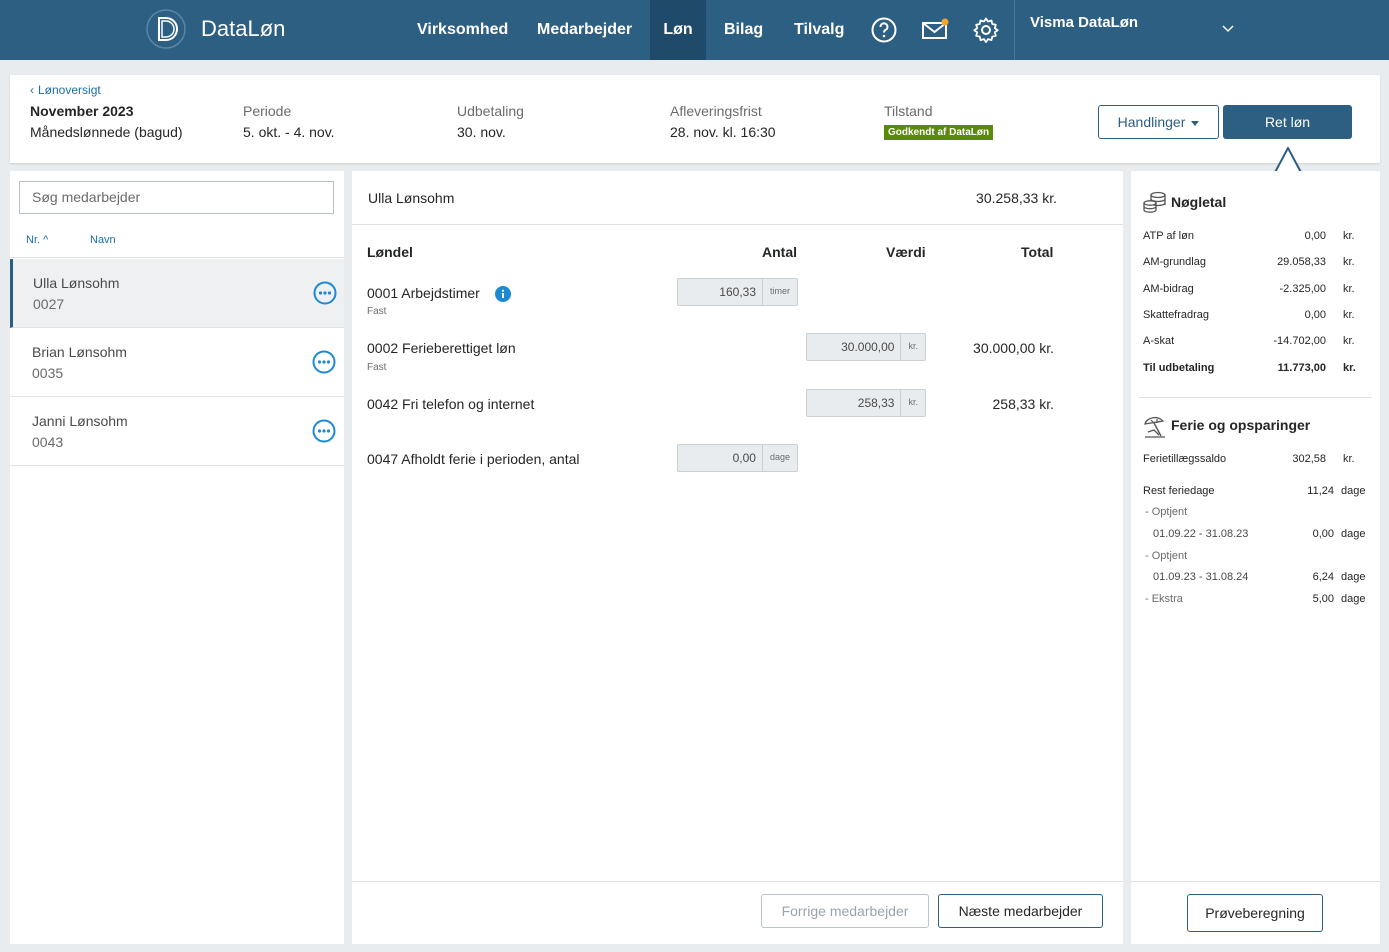 This screenshot has width=1389, height=952. I want to click on pay-line-label: 0042 Fri telefon og internet, so click(451, 404).